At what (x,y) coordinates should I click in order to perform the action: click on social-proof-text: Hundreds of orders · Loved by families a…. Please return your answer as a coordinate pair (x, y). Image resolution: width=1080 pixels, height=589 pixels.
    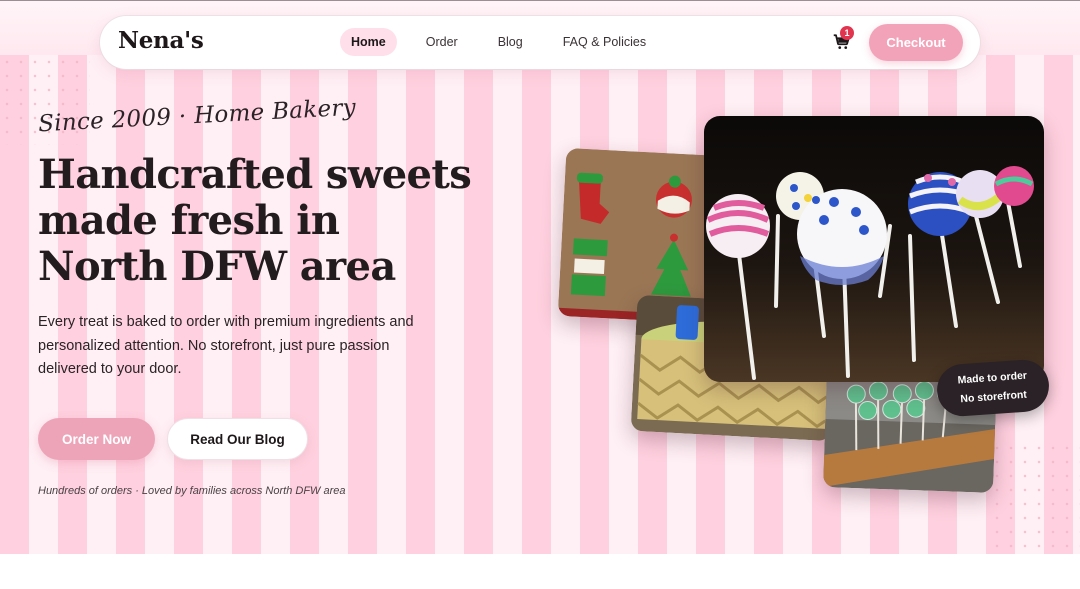
    Looking at the image, I should click on (192, 491).